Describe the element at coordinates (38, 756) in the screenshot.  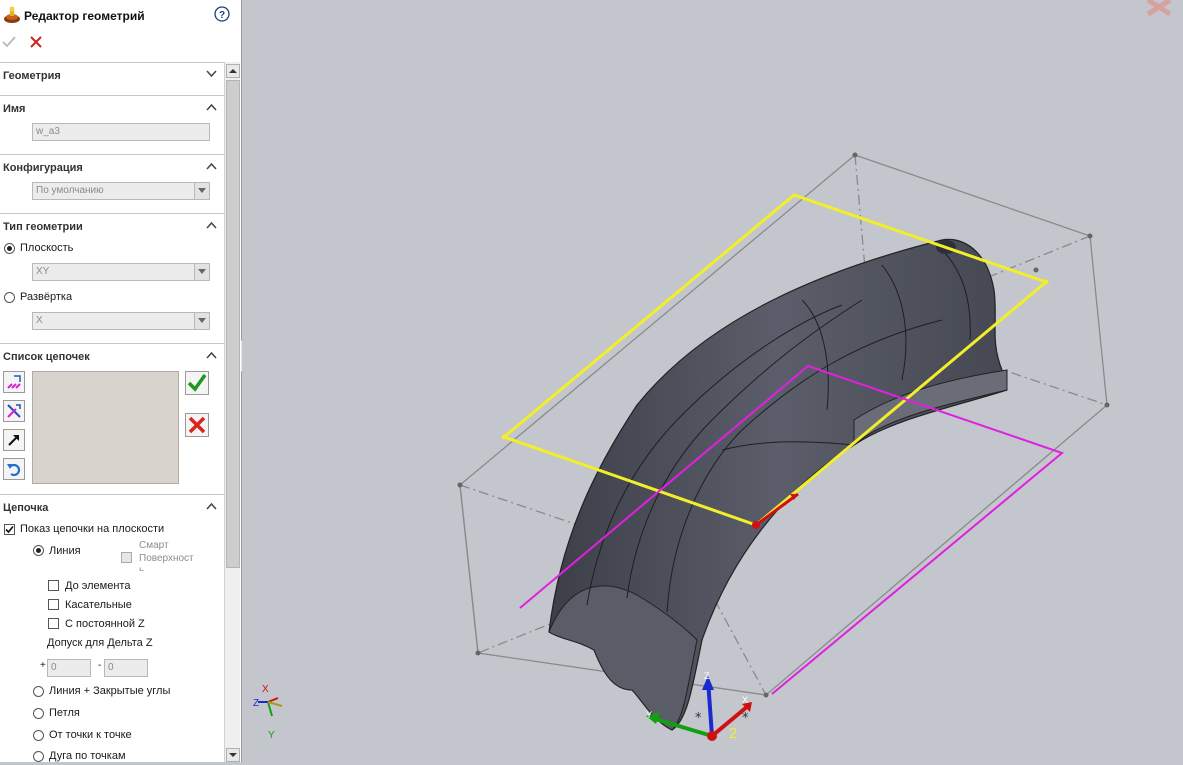
I see `arc-by-points-radio` at that location.